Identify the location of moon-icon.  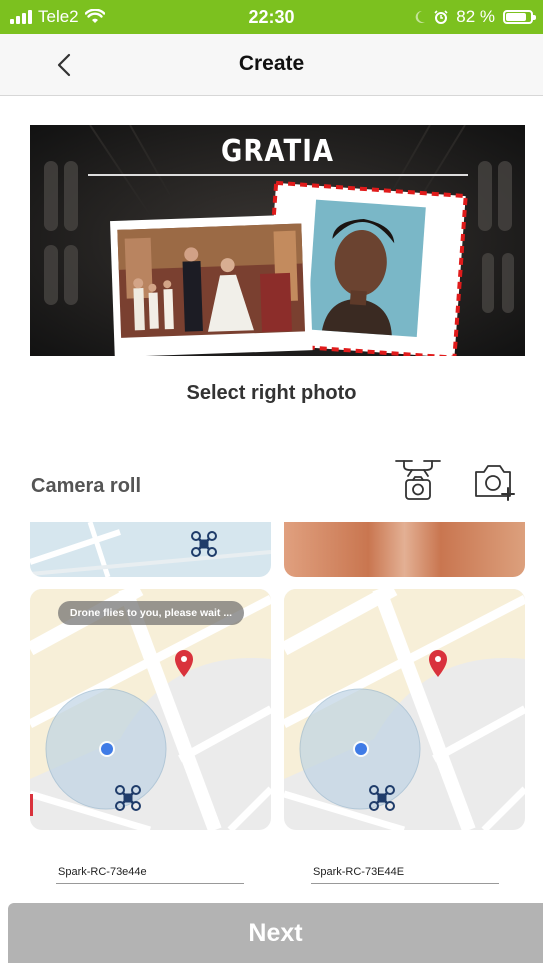
(420, 16).